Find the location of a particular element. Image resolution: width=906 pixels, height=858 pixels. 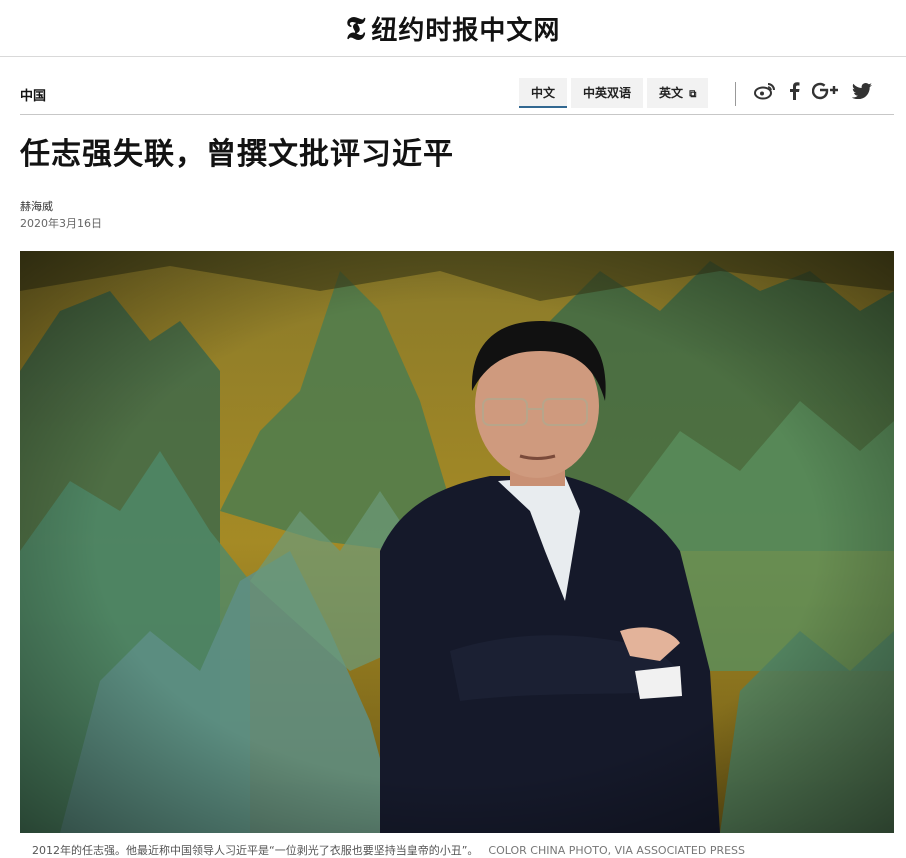

article-date: 2020年3月16日 is located at coordinates (61, 223).